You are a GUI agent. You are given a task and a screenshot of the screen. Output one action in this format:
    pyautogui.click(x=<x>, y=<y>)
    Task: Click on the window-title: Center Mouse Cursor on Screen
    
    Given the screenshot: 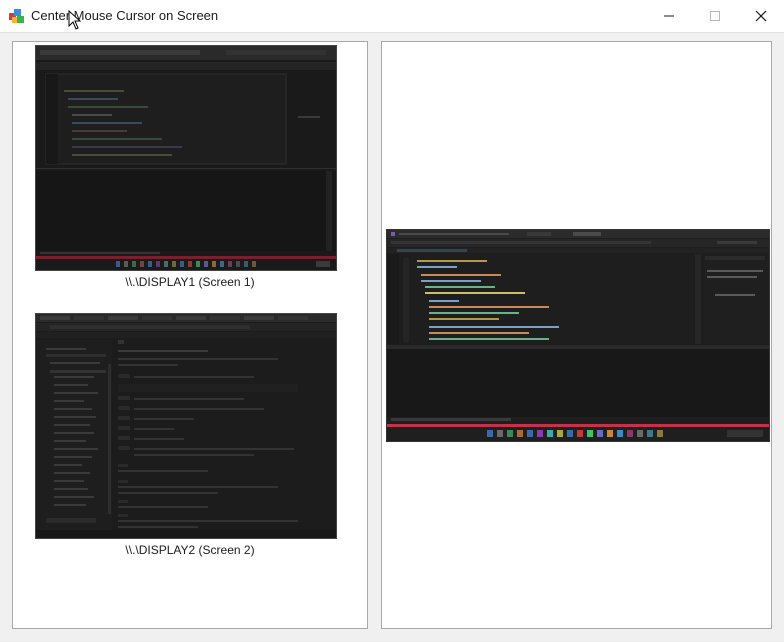 What is the action you would take?
    pyautogui.click(x=125, y=15)
    